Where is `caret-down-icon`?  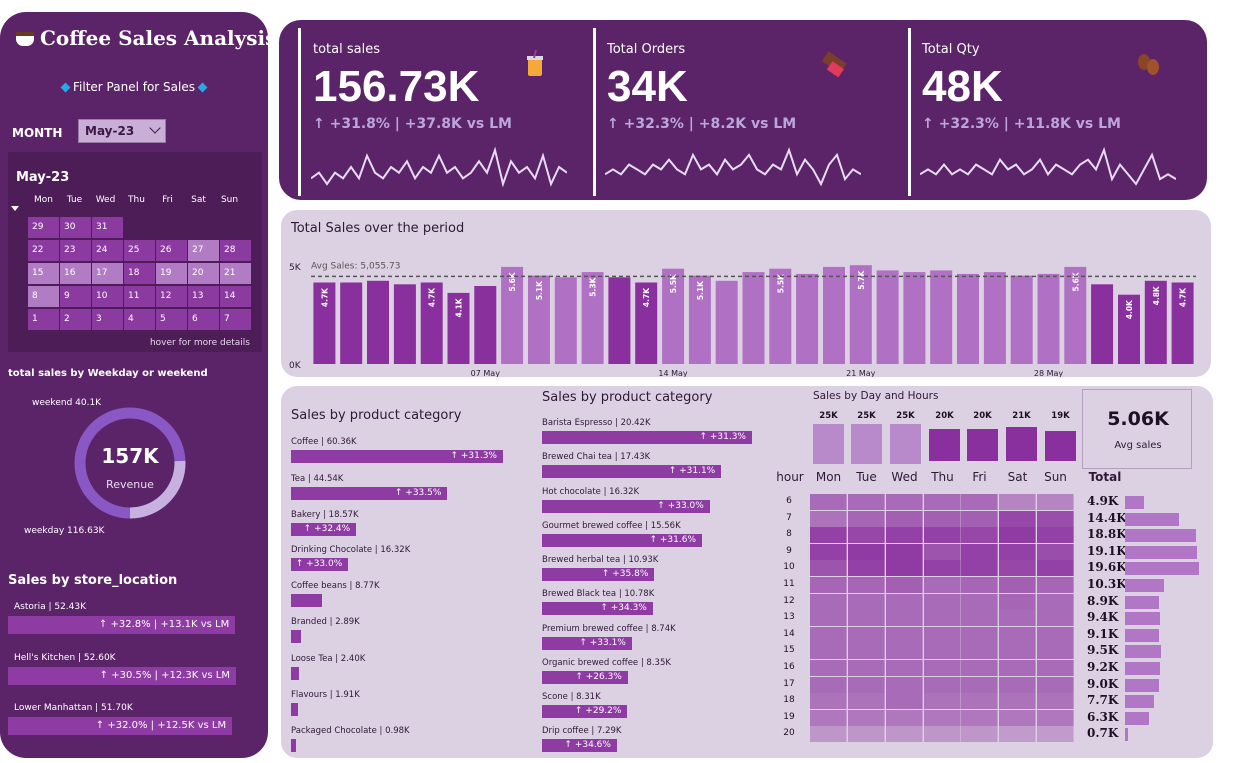 caret-down-icon is located at coordinates (15, 208).